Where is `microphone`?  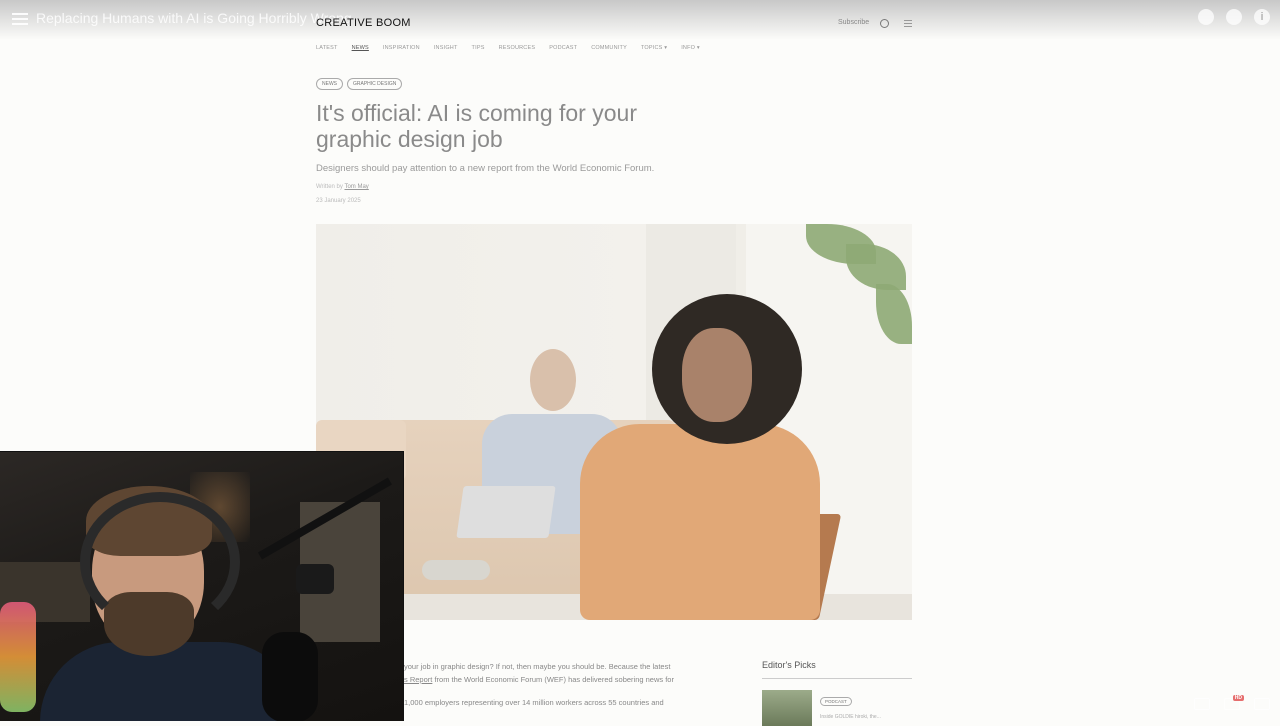 microphone is located at coordinates (290, 676).